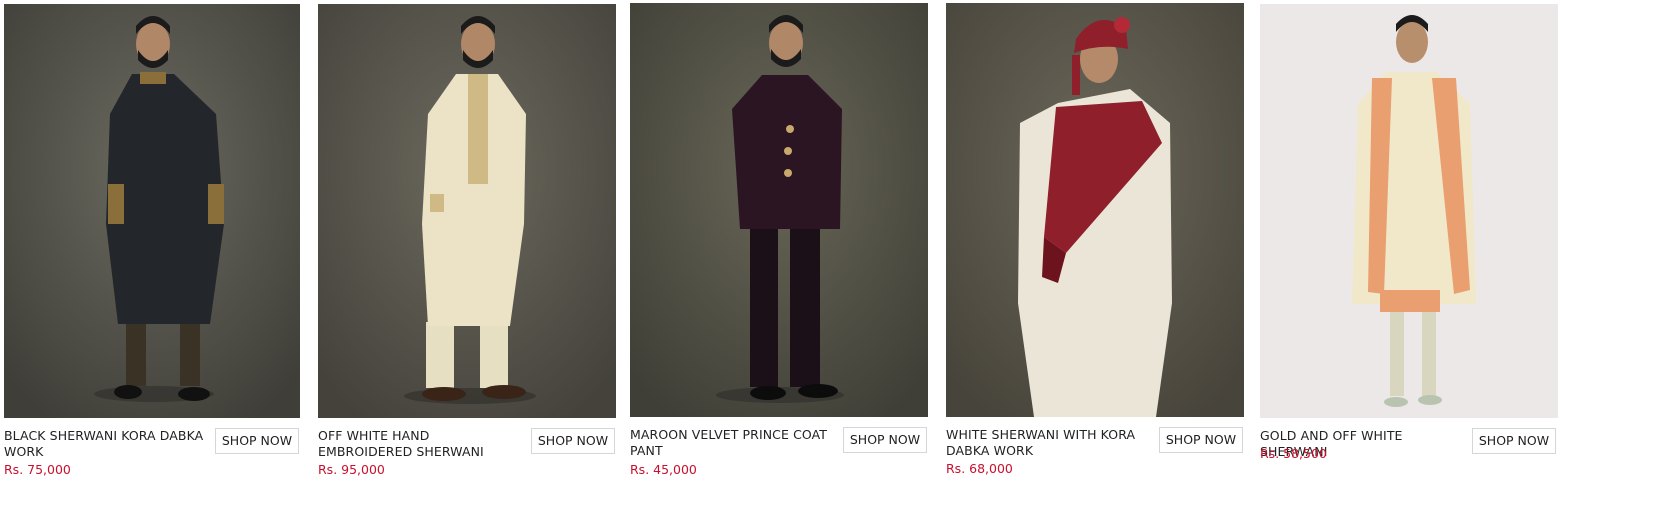 Image resolution: width=1664 pixels, height=516 pixels. I want to click on product-price: Rs. 45,000, so click(663, 469).